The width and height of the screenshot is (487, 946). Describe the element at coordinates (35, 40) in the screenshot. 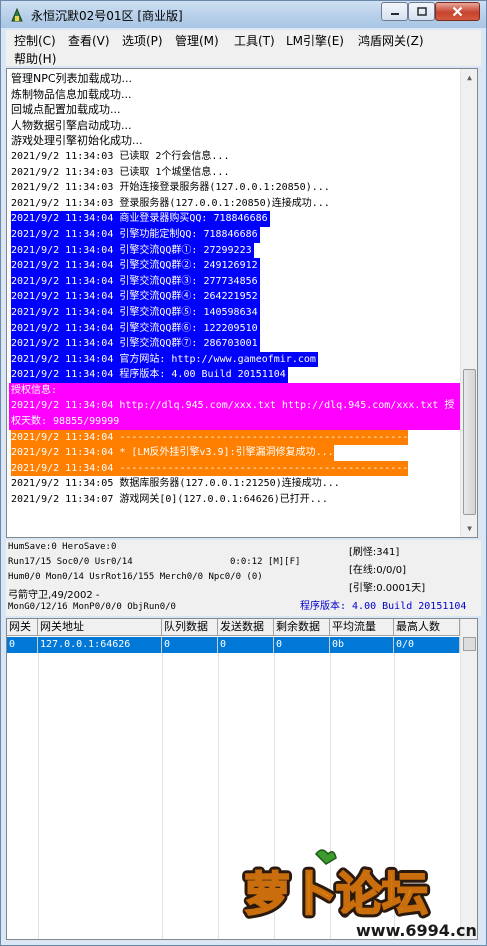

I see `menu-control: 控制(C)` at that location.